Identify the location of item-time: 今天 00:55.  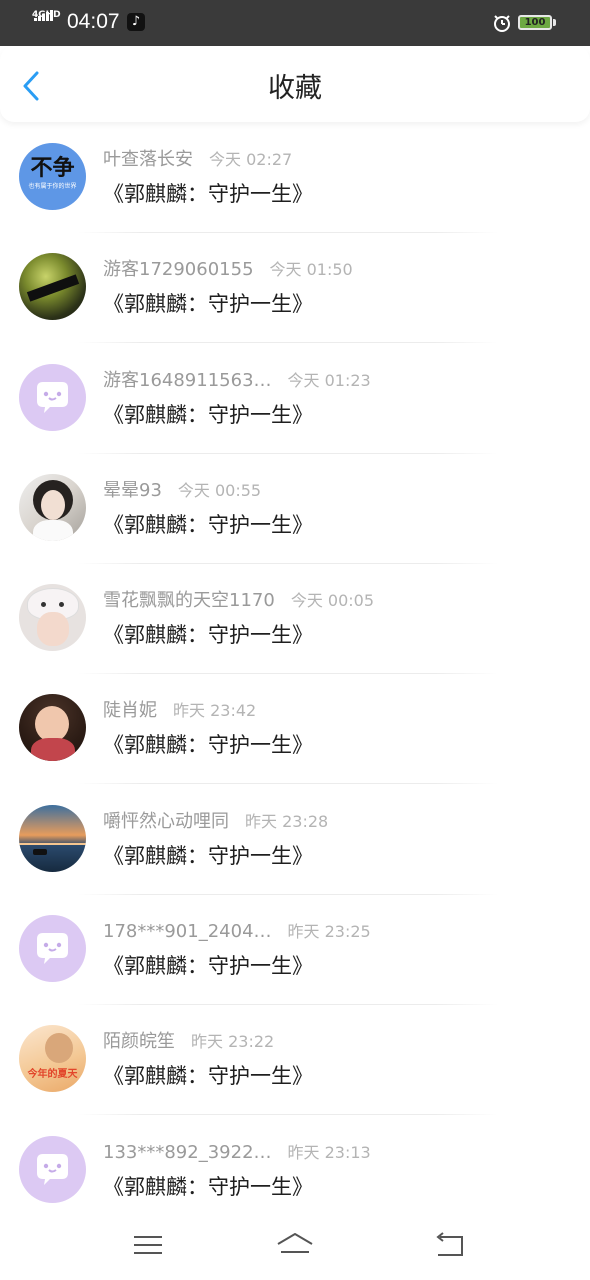
(219, 490).